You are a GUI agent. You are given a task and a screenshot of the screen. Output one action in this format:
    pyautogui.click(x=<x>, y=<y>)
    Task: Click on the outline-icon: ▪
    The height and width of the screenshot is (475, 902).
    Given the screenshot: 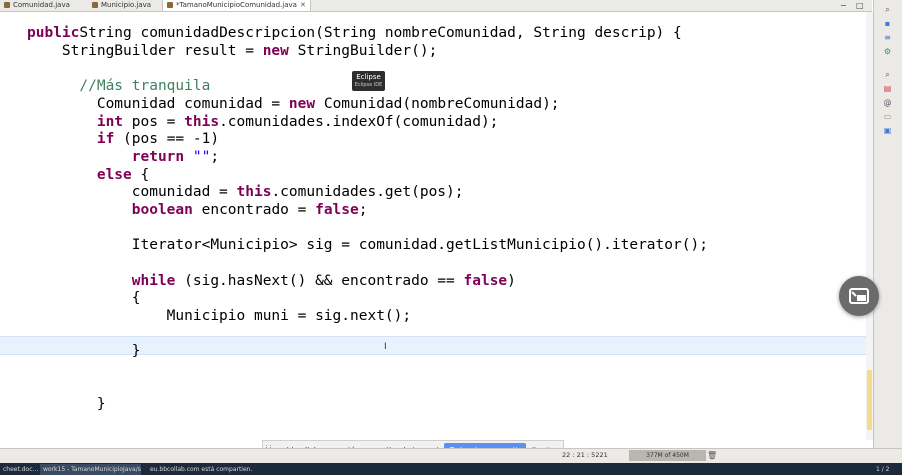 What is the action you would take?
    pyautogui.click(x=887, y=23)
    